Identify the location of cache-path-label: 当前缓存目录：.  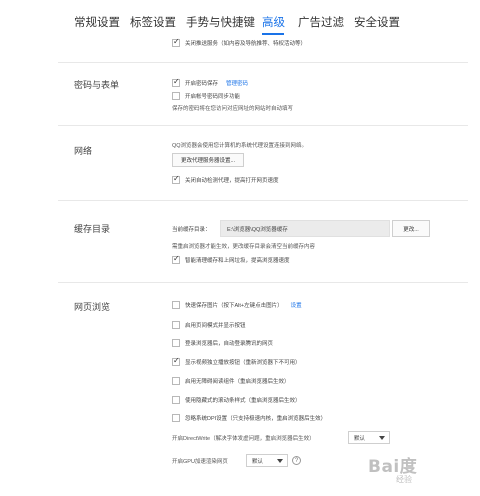
(191, 230).